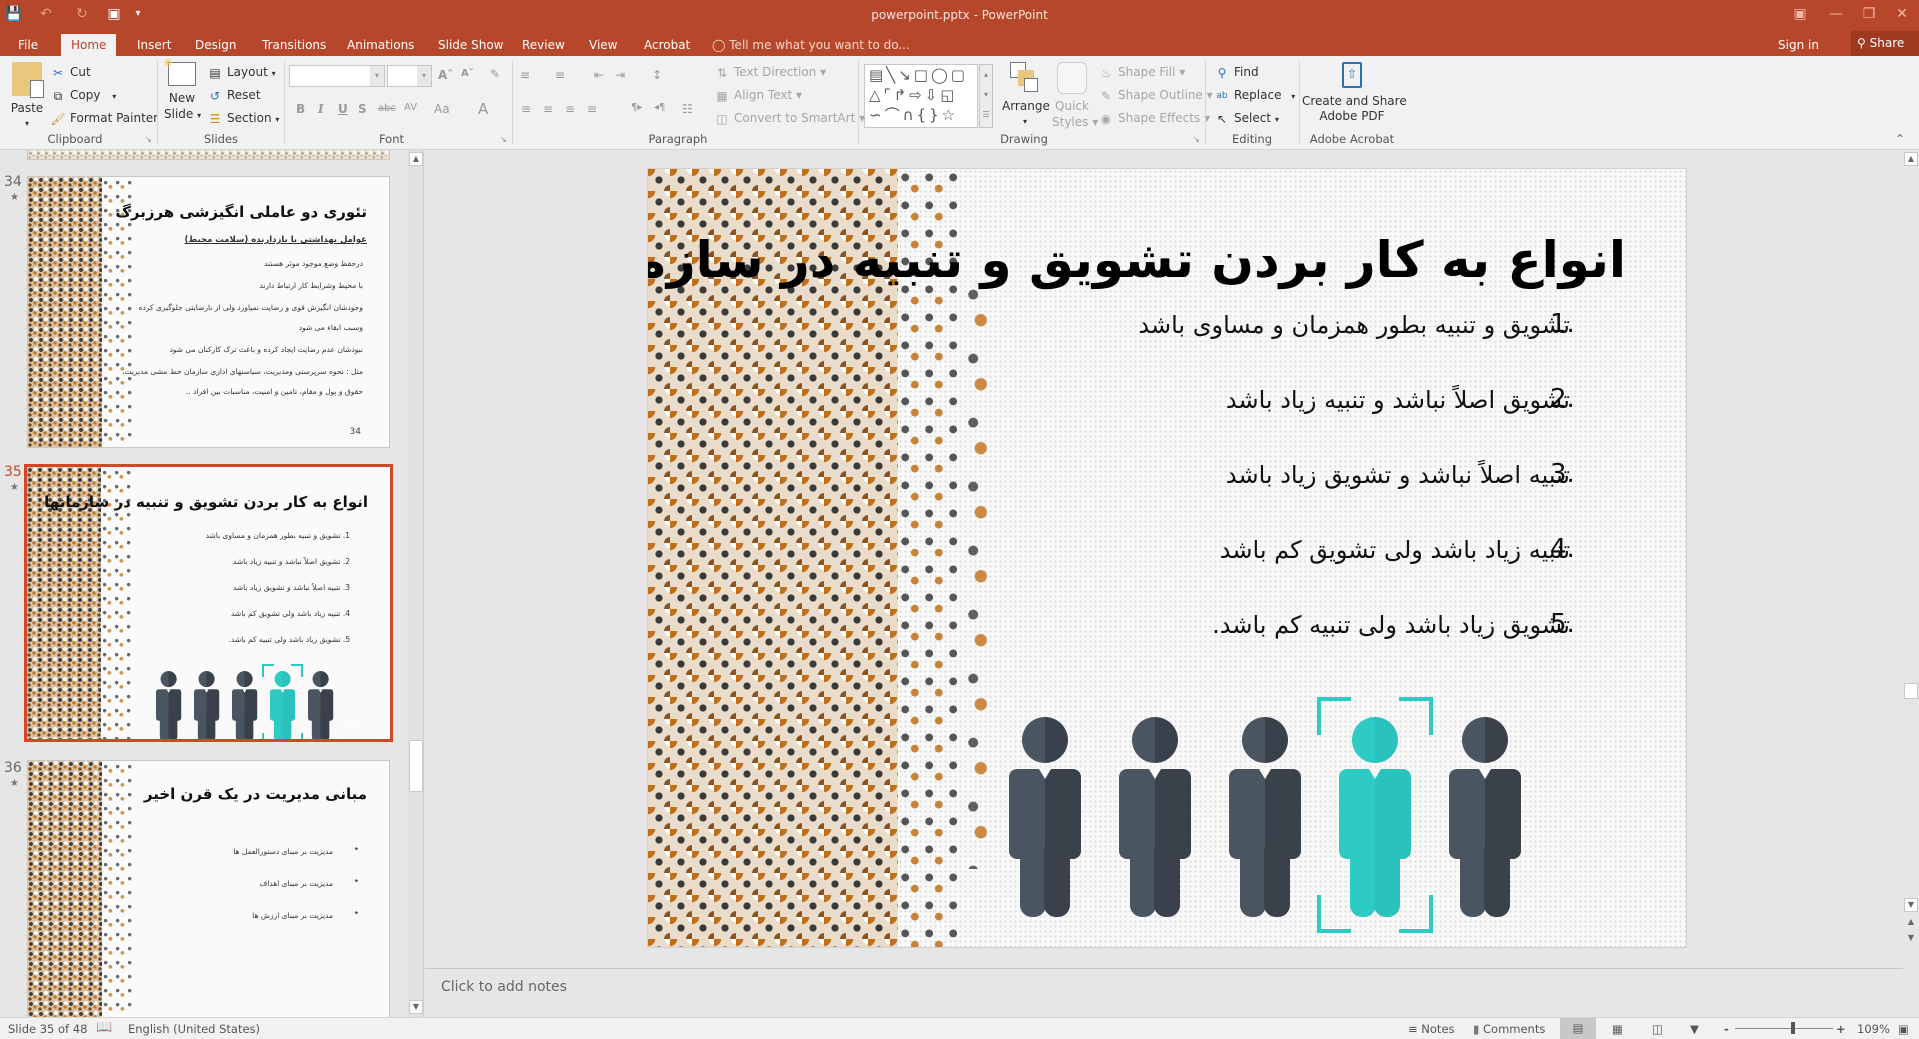  Describe the element at coordinates (1617, 1029) in the screenshot. I see `slide-sorter-button: ▦` at that location.